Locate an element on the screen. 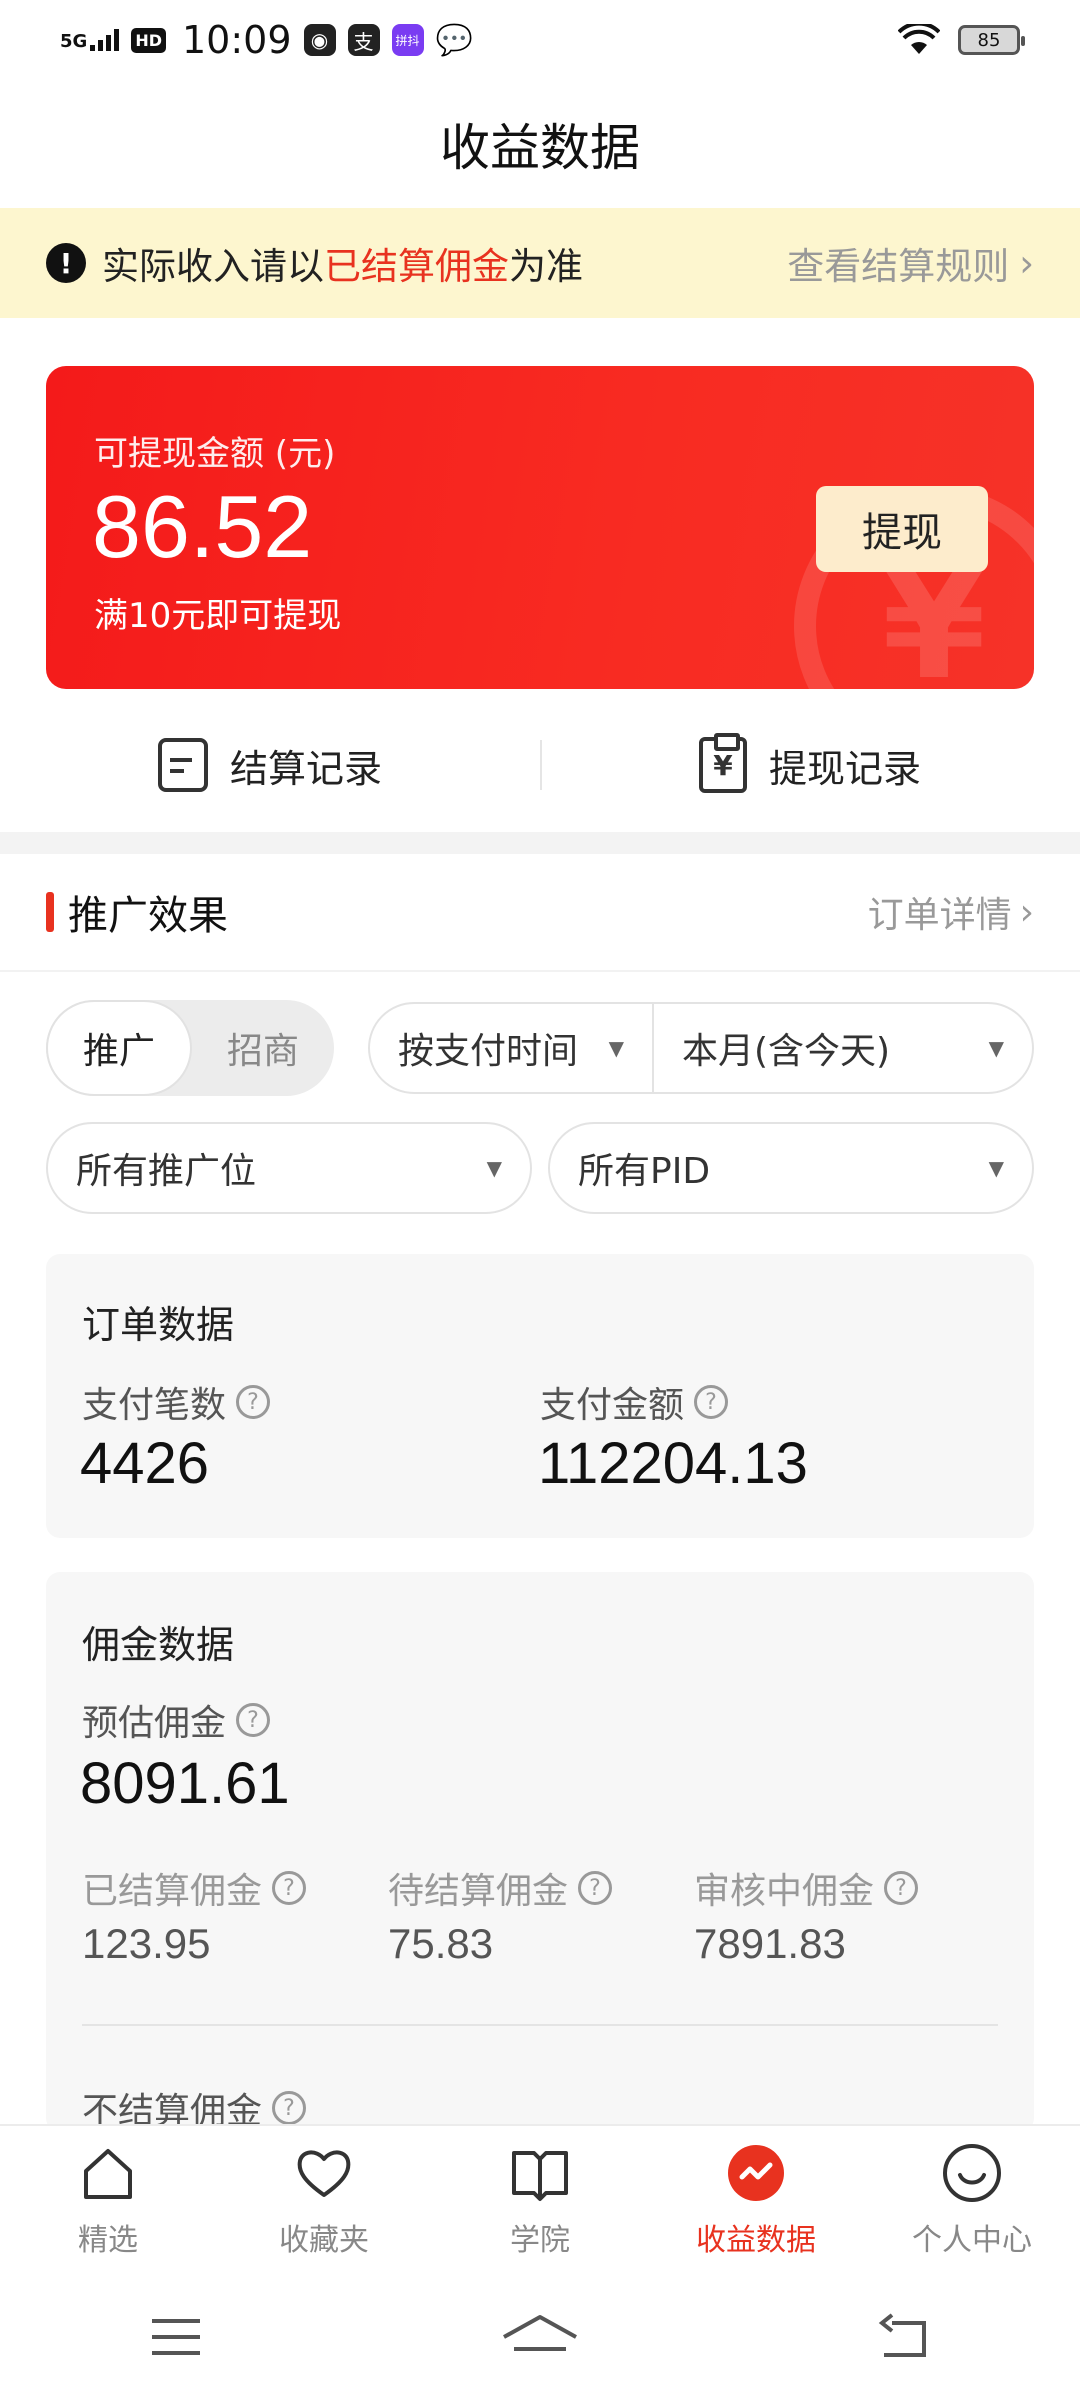 This screenshot has width=1080, height=2400. system-nav-bar is located at coordinates (540, 2337).